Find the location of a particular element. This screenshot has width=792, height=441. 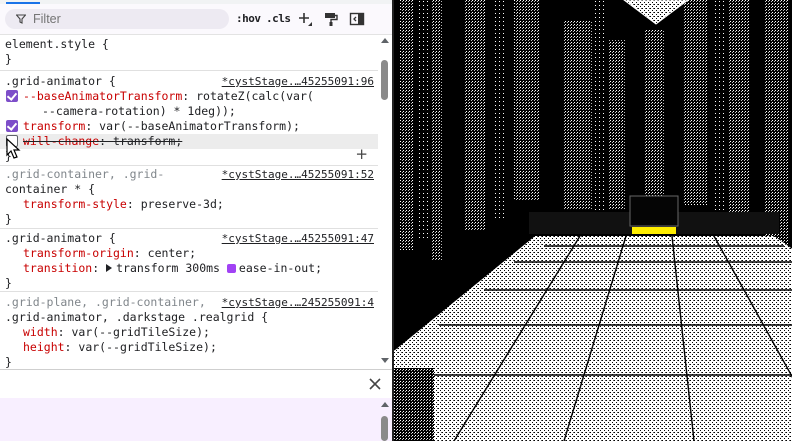

property-name: transform is located at coordinates (54, 126).